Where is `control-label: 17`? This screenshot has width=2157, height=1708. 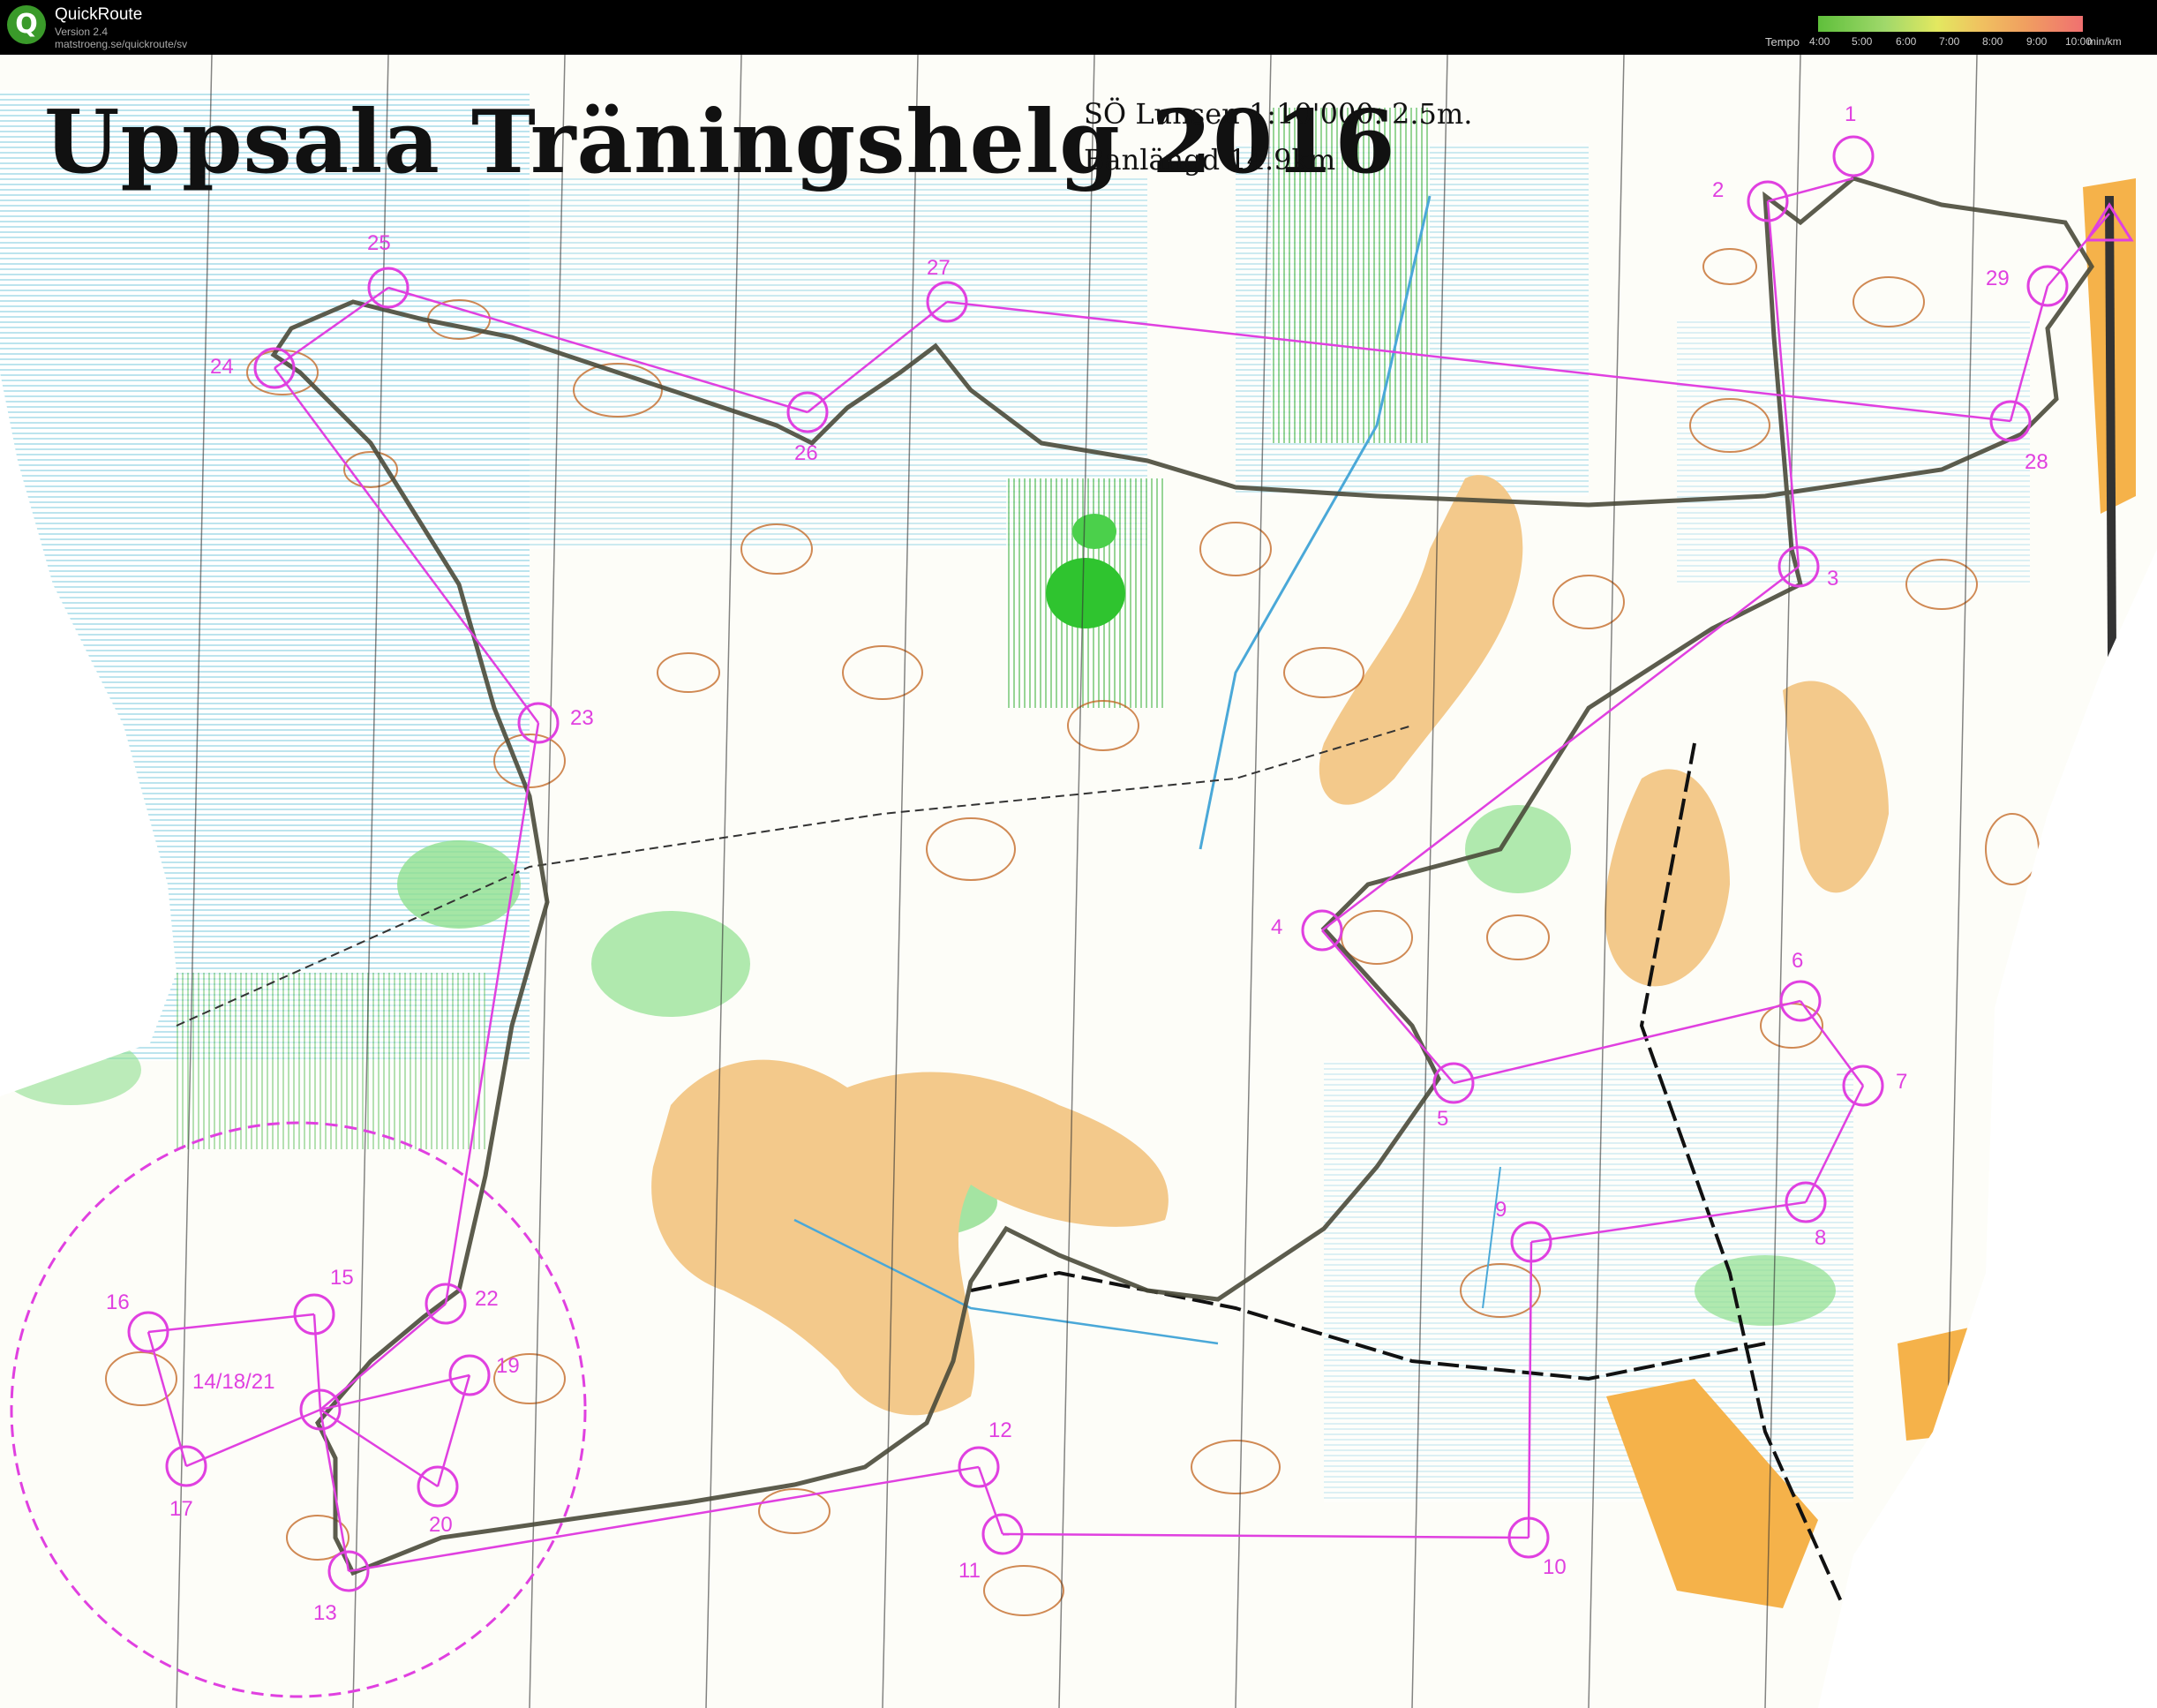
control-label: 17 is located at coordinates (181, 1509).